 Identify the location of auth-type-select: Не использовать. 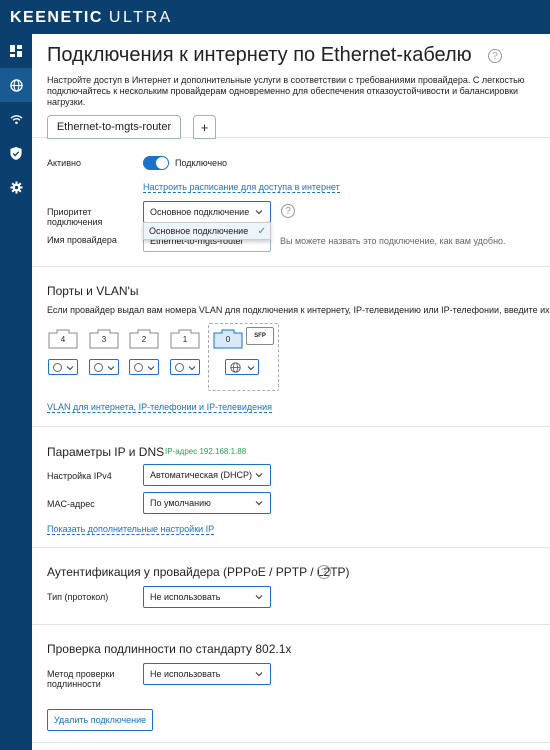
(207, 597).